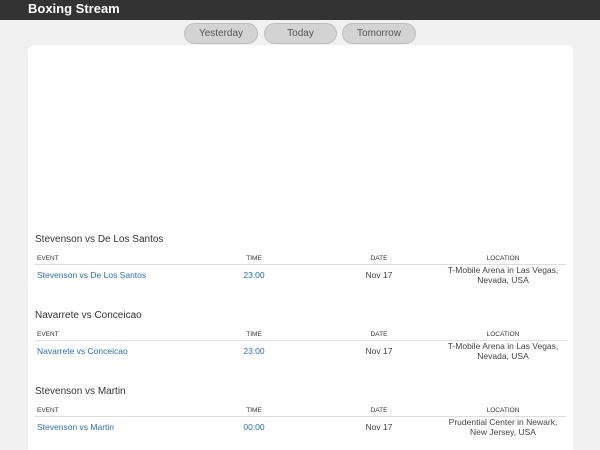 This screenshot has width=600, height=450. Describe the element at coordinates (379, 33) in the screenshot. I see `tab-tomorrow: Tomorrow` at that location.